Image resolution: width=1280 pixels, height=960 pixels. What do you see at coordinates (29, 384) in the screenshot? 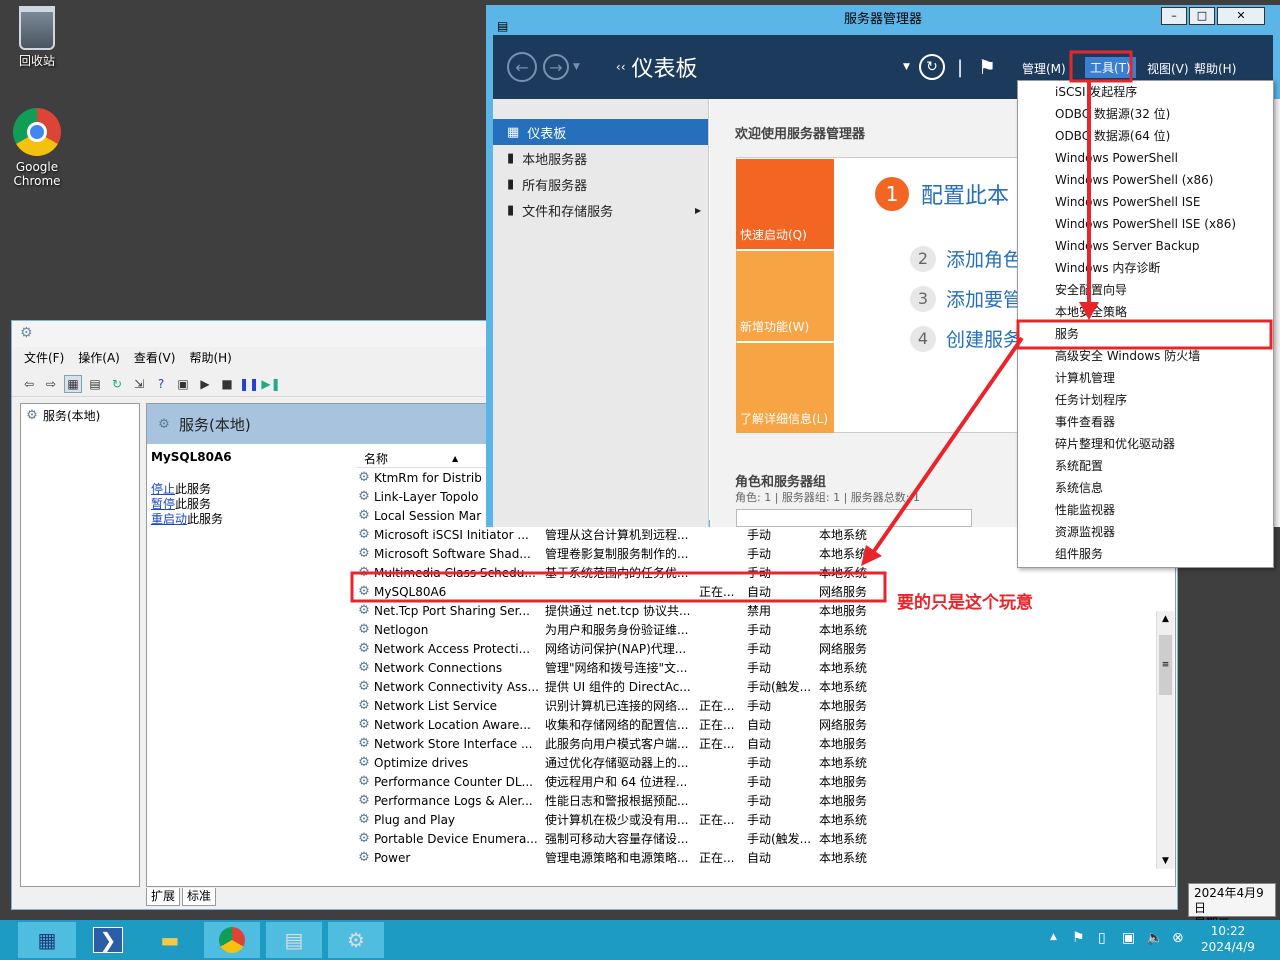
I see `back-icon: ⇦` at bounding box center [29, 384].